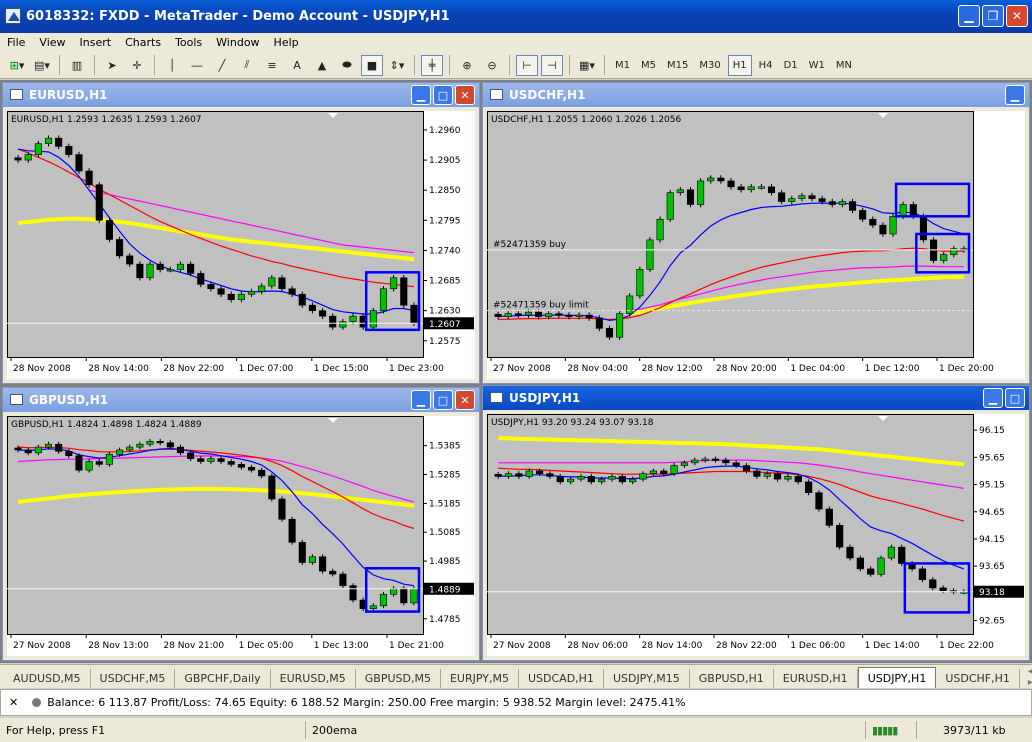  I want to click on arrows-icon: ⇕▾, so click(397, 65).